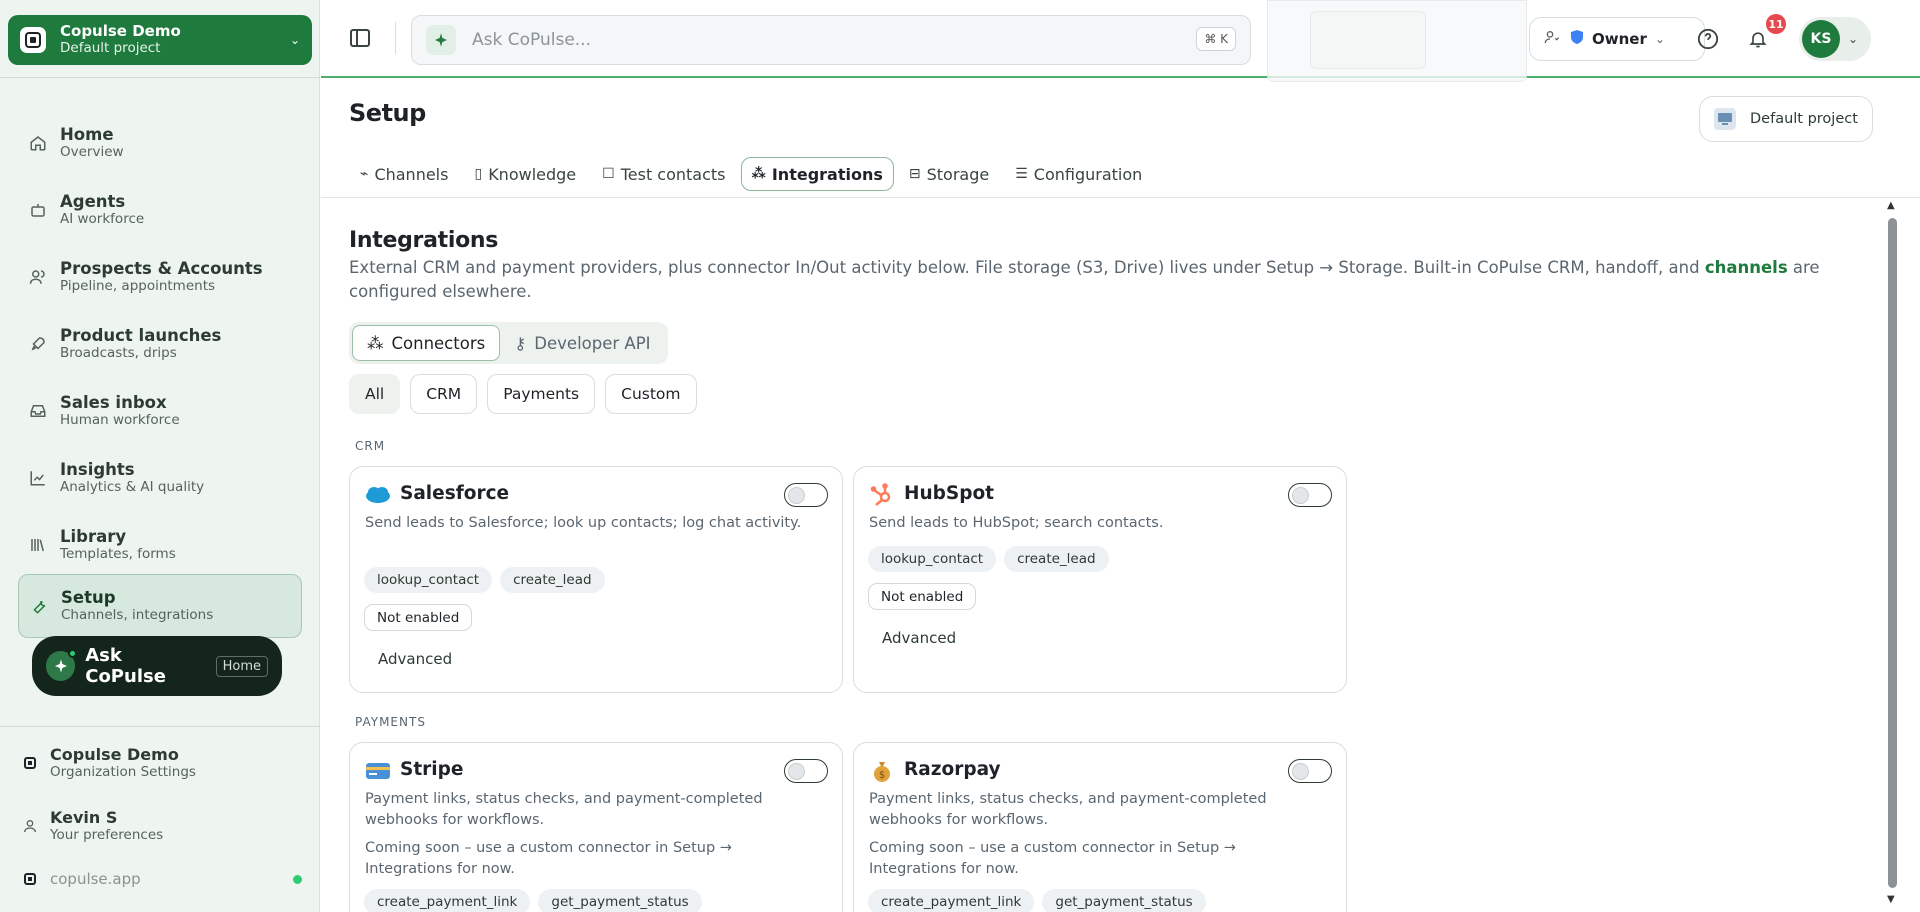  I want to click on sidebar-item-setup: Setup Channels, integrations, so click(160, 606).